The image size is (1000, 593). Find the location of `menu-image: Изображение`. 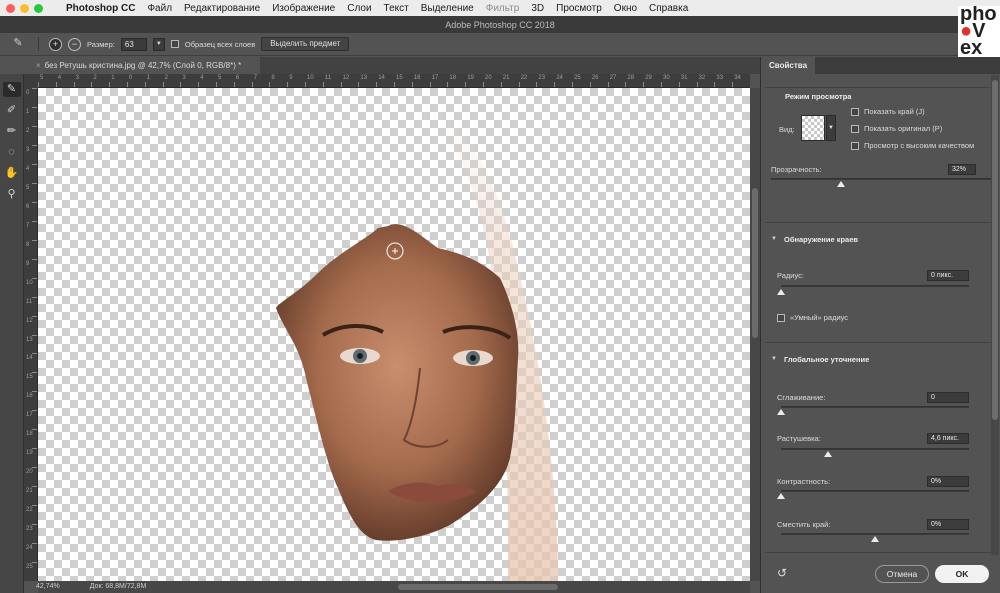

menu-image: Изображение is located at coordinates (303, 8).